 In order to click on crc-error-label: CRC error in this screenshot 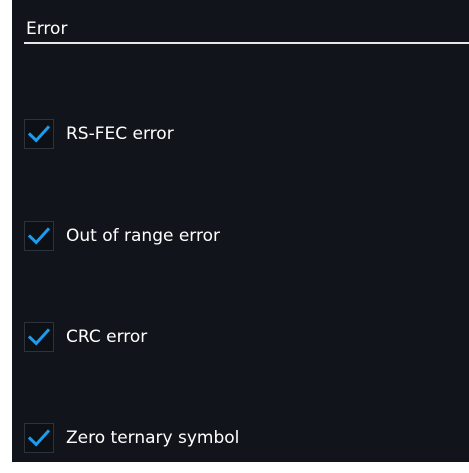, I will do `click(107, 337)`.